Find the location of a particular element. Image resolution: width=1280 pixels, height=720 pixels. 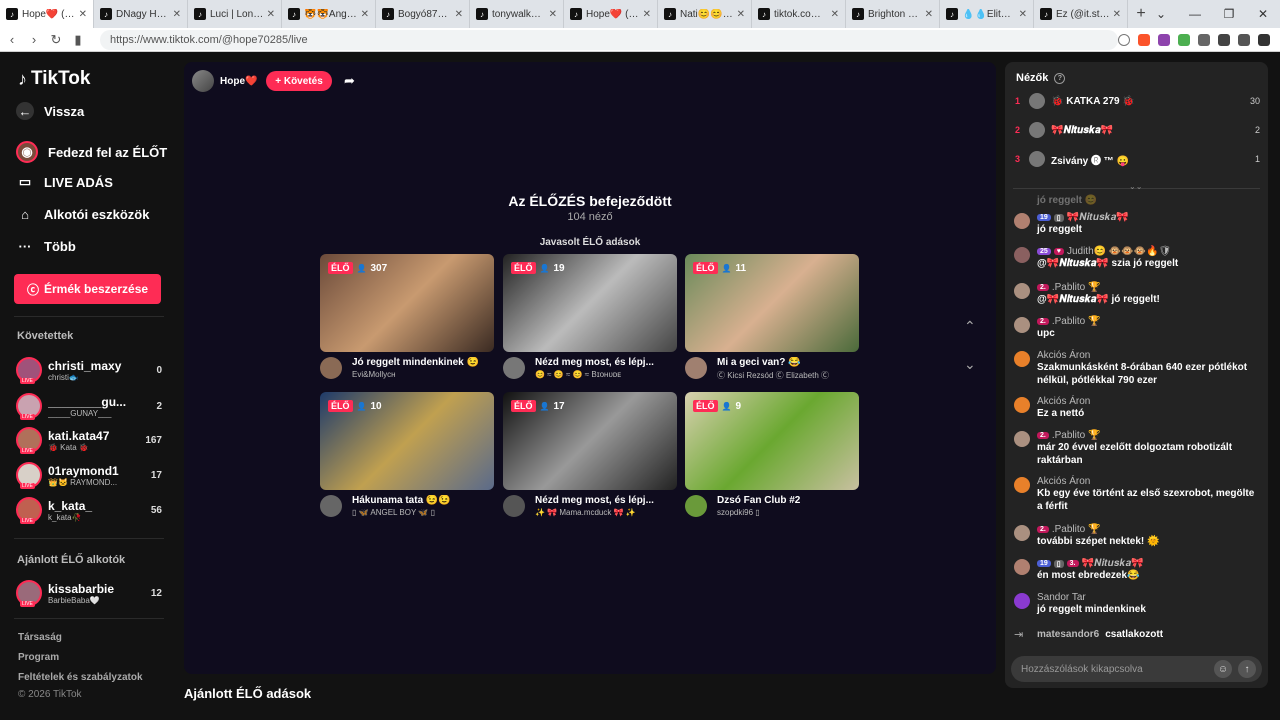

card-host: Ⓒ Kicsi Rezsód Ⓒ Elizabeth Ⓒ is located at coordinates (787, 375).